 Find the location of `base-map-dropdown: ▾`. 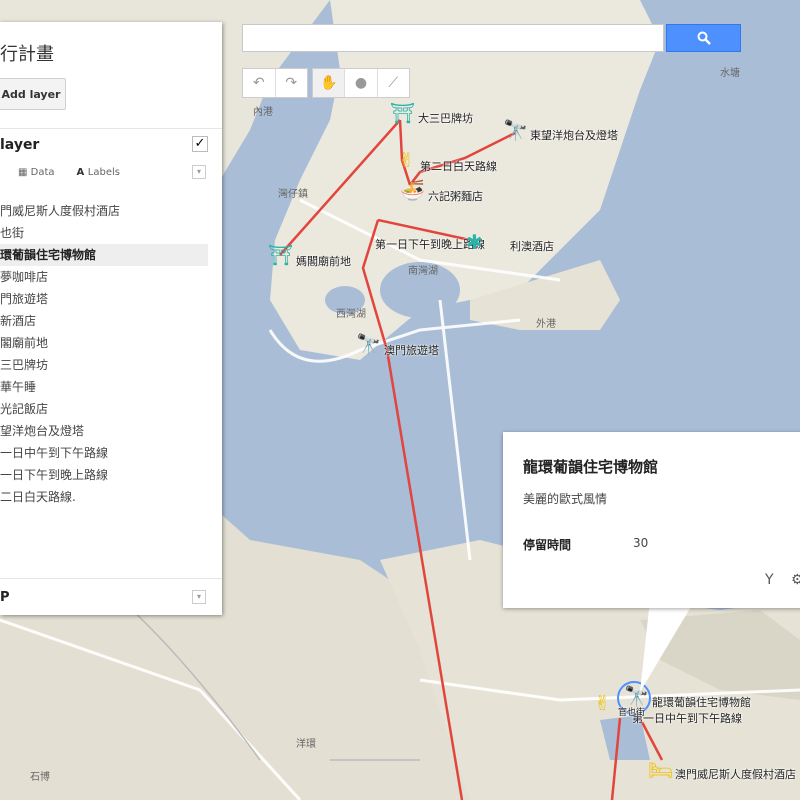

base-map-dropdown: ▾ is located at coordinates (199, 597).